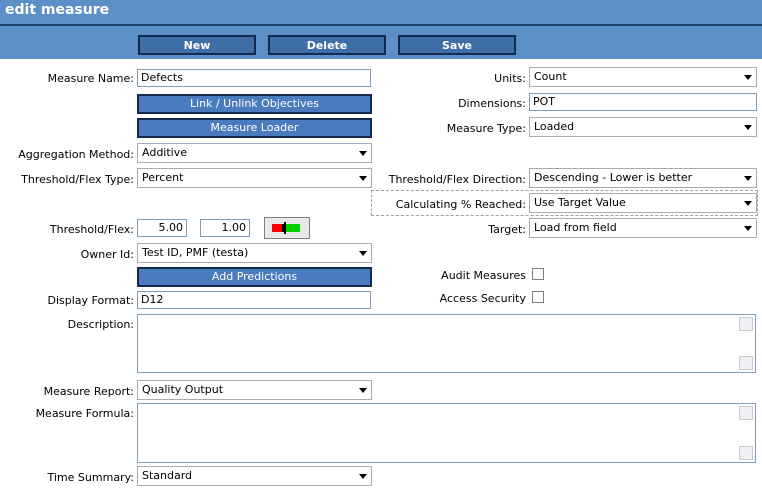 The width and height of the screenshot is (762, 491). What do you see at coordinates (538, 274) in the screenshot?
I see `audit-measures-checkbox` at bounding box center [538, 274].